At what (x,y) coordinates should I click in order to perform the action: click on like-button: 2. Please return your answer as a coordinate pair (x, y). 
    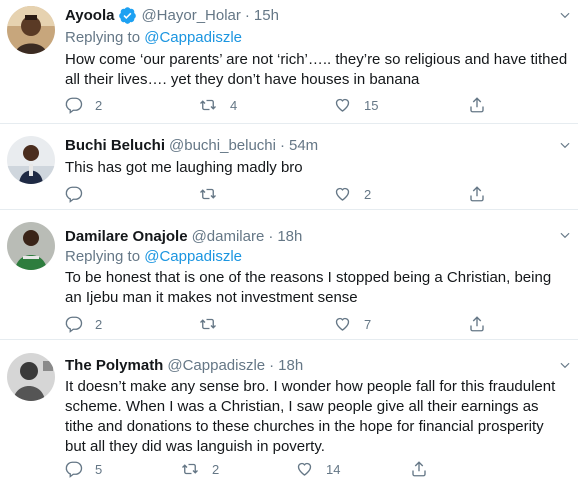
    Looking at the image, I should click on (352, 194).